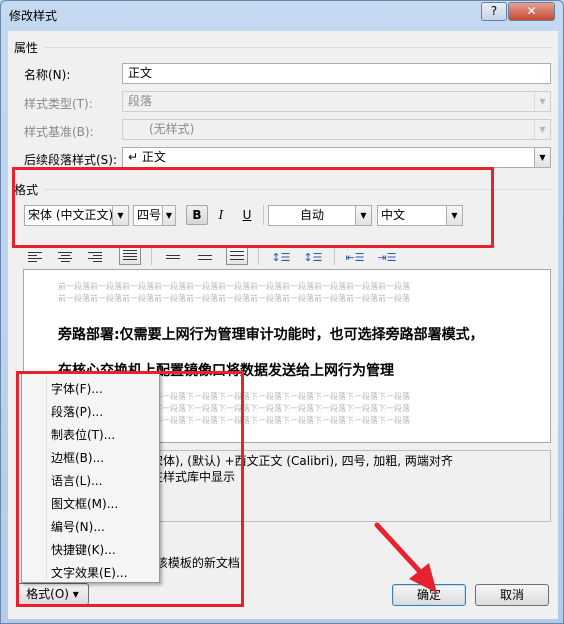 Image resolution: width=564 pixels, height=624 pixels. Describe the element at coordinates (65, 257) in the screenshot. I see `align-center-icon` at that location.